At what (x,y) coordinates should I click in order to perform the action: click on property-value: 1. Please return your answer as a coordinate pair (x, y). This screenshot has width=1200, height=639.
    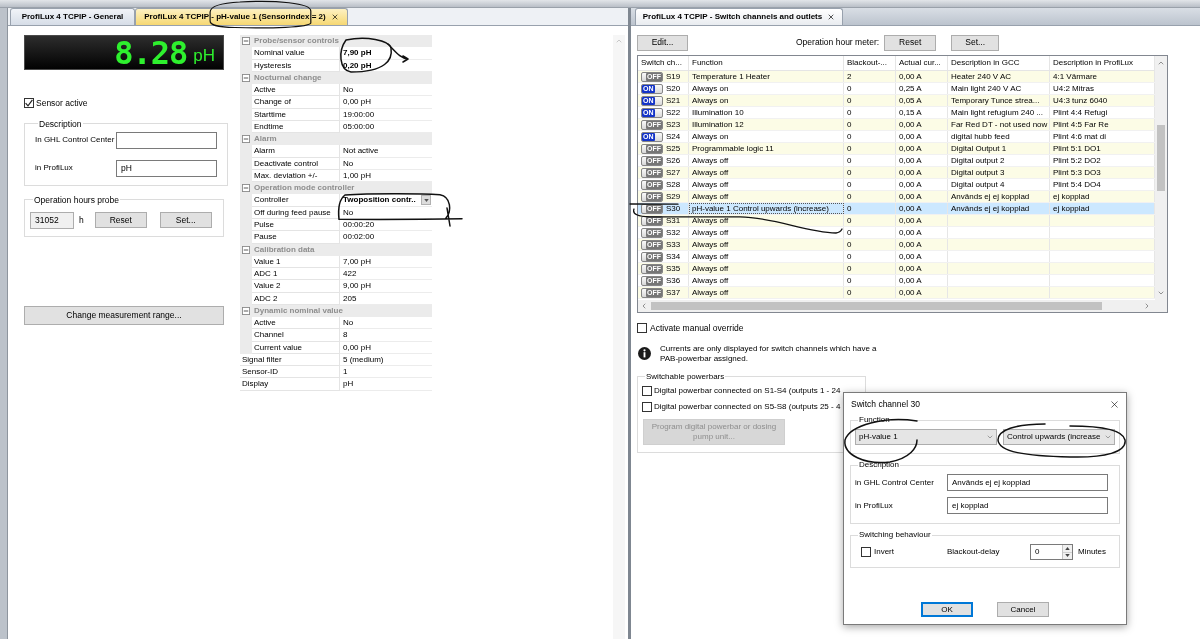
    Looking at the image, I should click on (386, 372).